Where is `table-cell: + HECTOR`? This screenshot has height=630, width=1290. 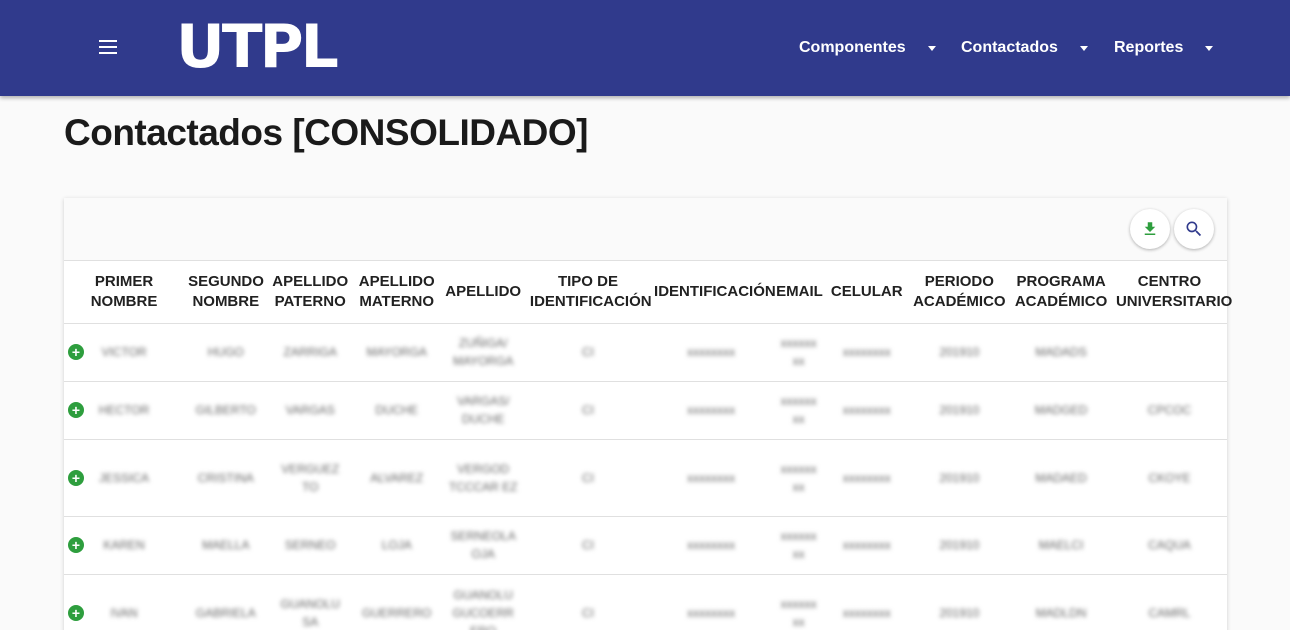 table-cell: + HECTOR is located at coordinates (124, 410).